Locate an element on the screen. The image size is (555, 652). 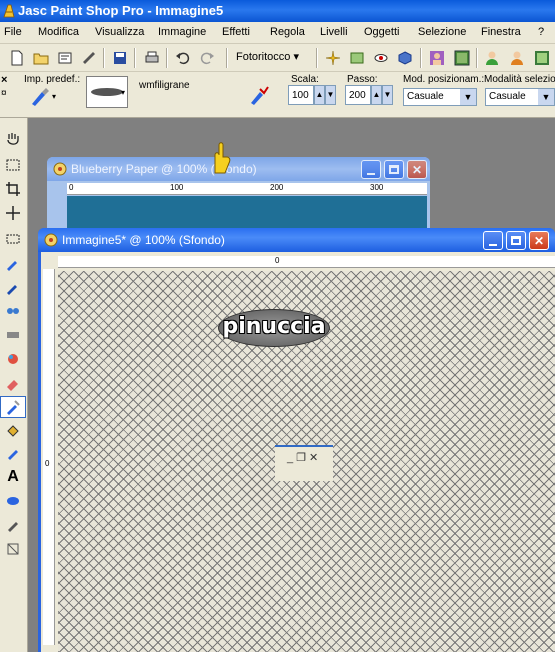
restore-icon: ❐ is located at coordinates (302, 458).